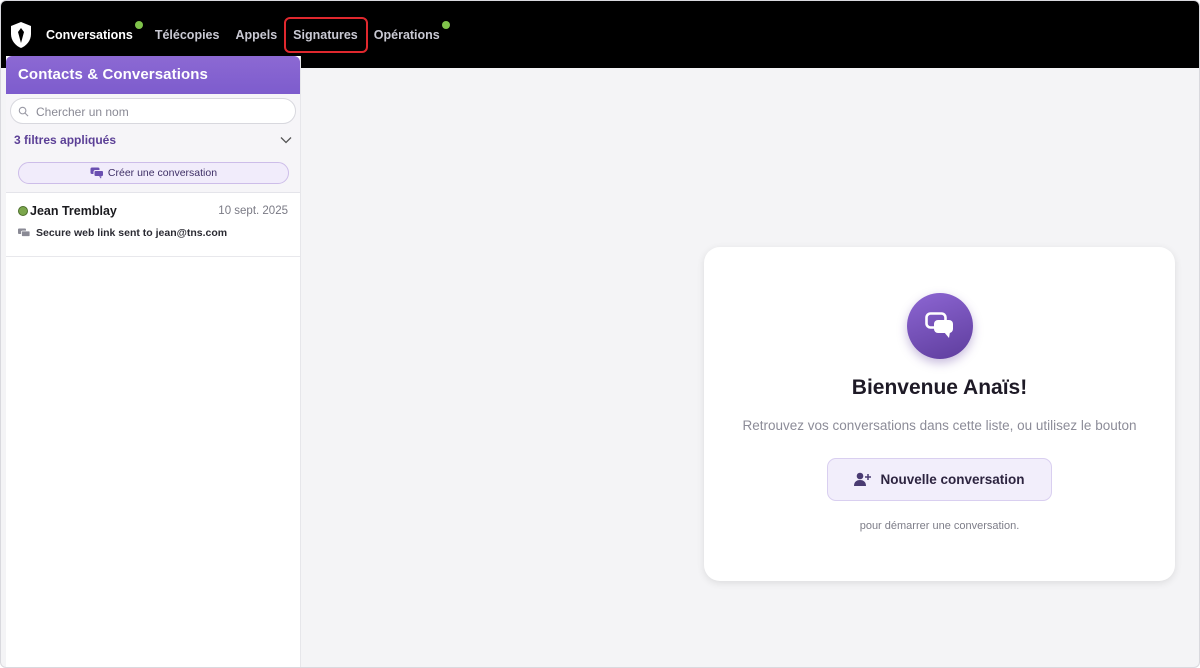 The width and height of the screenshot is (1200, 668). What do you see at coordinates (153, 75) in the screenshot?
I see `sidebar-title: Contacts & Conversations` at bounding box center [153, 75].